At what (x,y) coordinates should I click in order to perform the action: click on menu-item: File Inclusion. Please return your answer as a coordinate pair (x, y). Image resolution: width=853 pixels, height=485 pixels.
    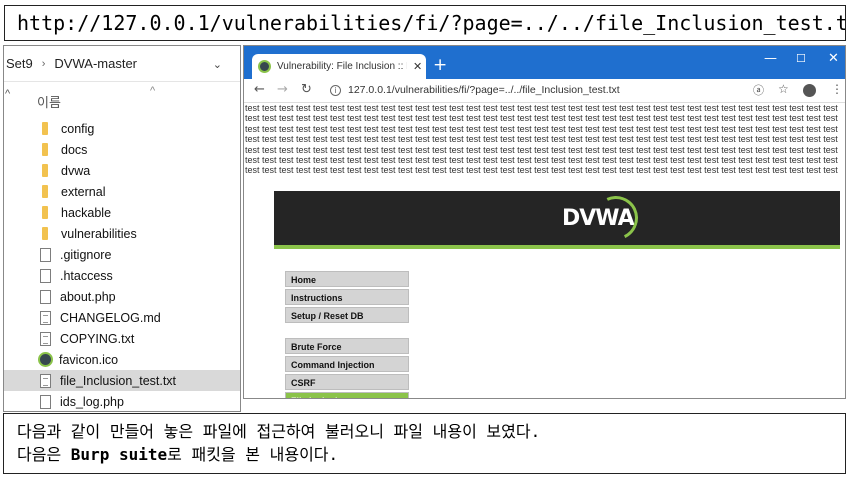
    Looking at the image, I should click on (347, 395).